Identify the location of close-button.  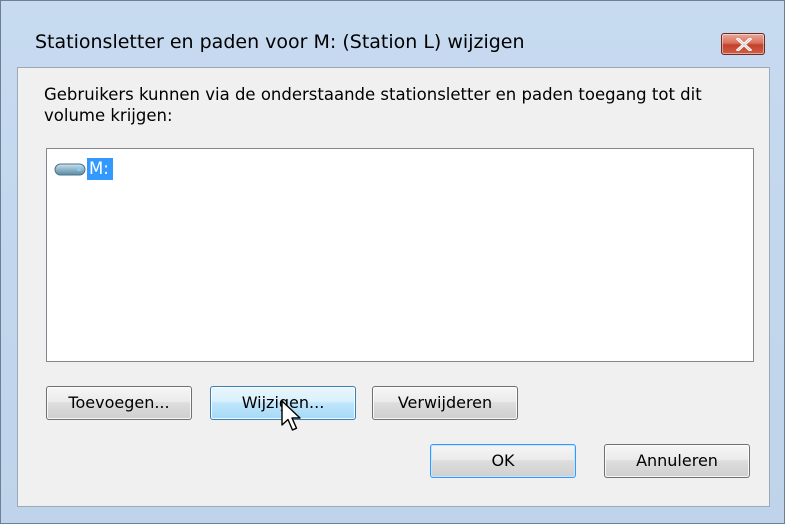
(743, 44).